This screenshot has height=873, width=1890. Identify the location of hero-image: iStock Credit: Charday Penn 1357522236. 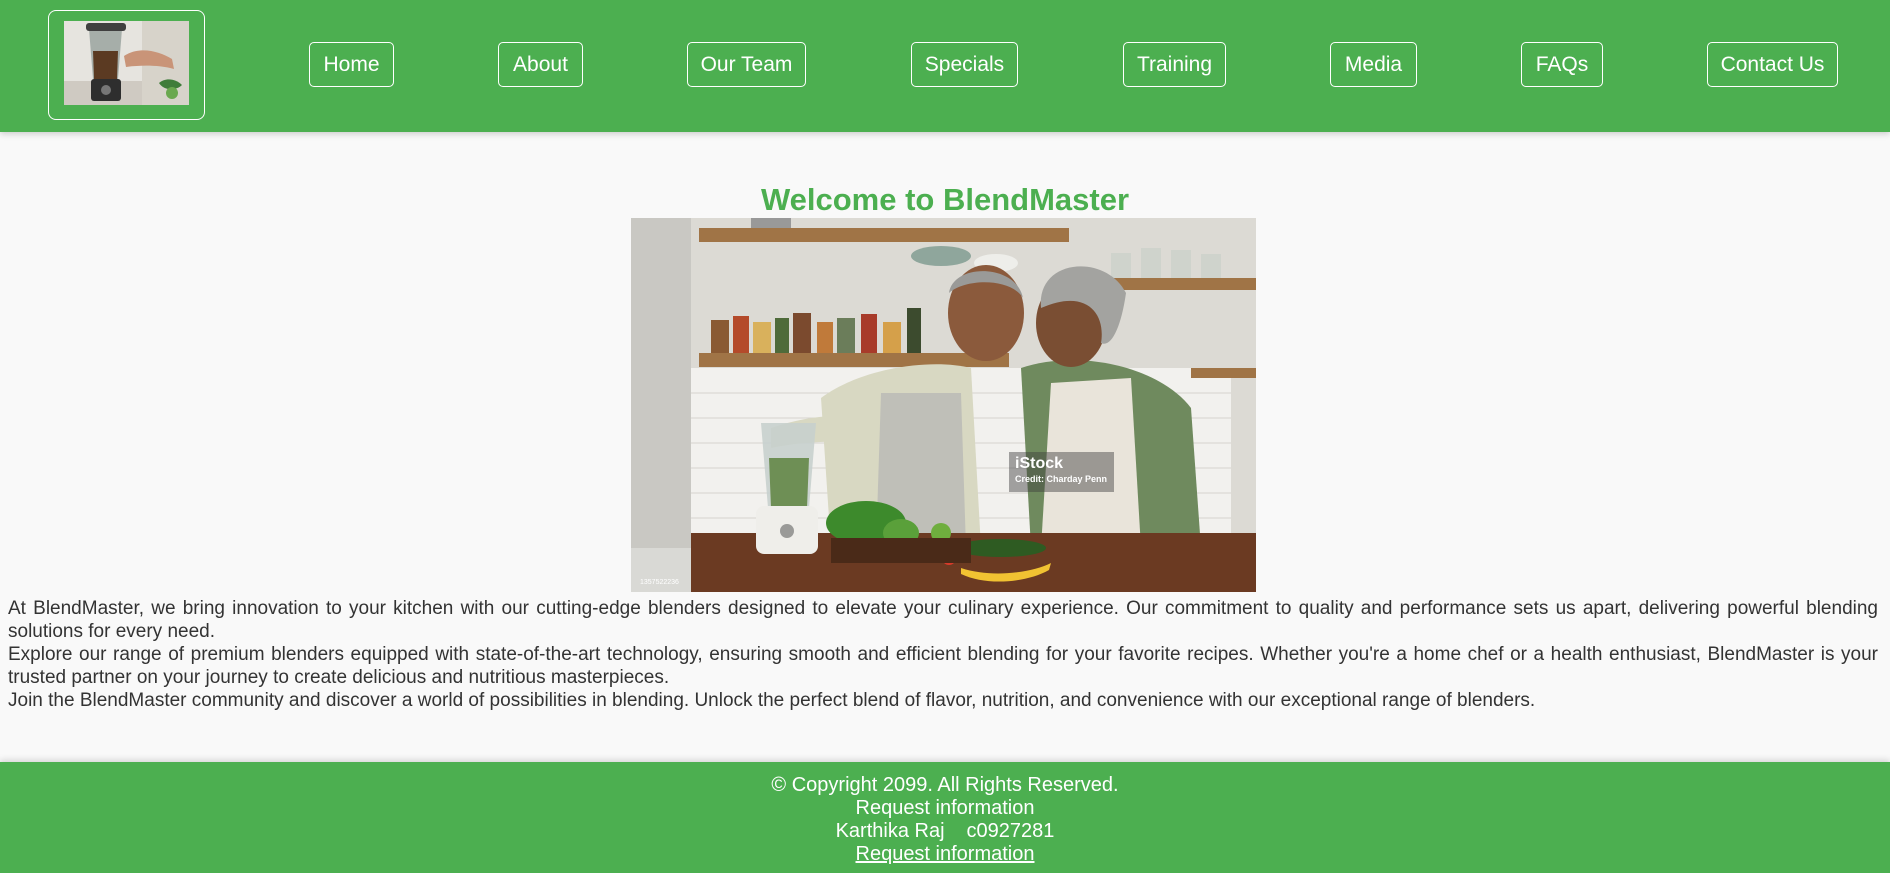
(943, 405).